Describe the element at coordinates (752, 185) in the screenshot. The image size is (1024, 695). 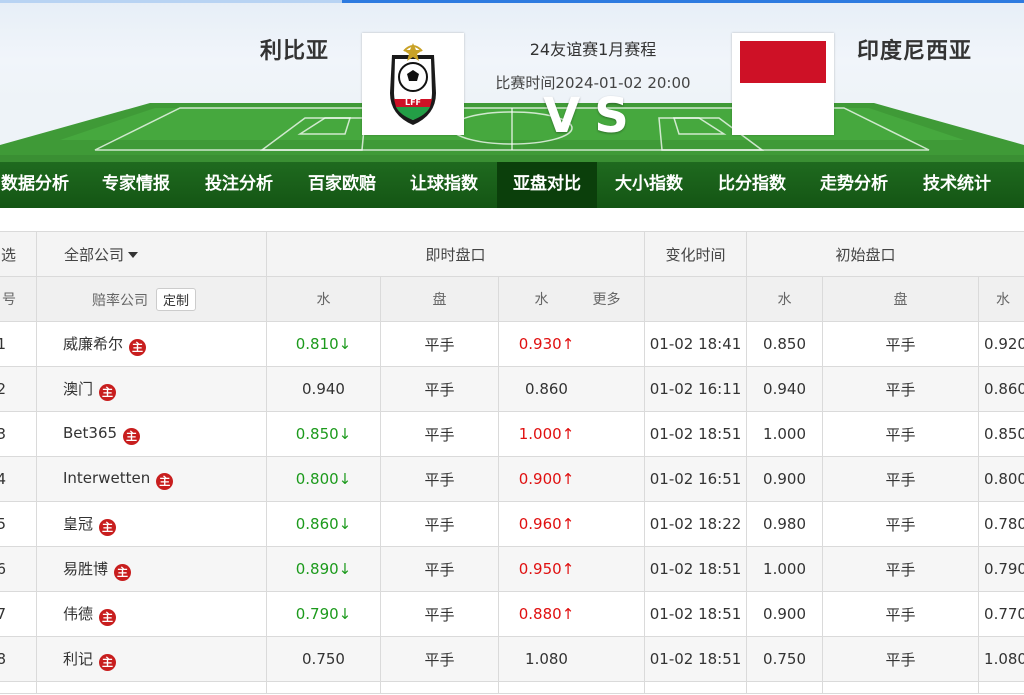
I see `nav-score-index: 比分指数` at that location.